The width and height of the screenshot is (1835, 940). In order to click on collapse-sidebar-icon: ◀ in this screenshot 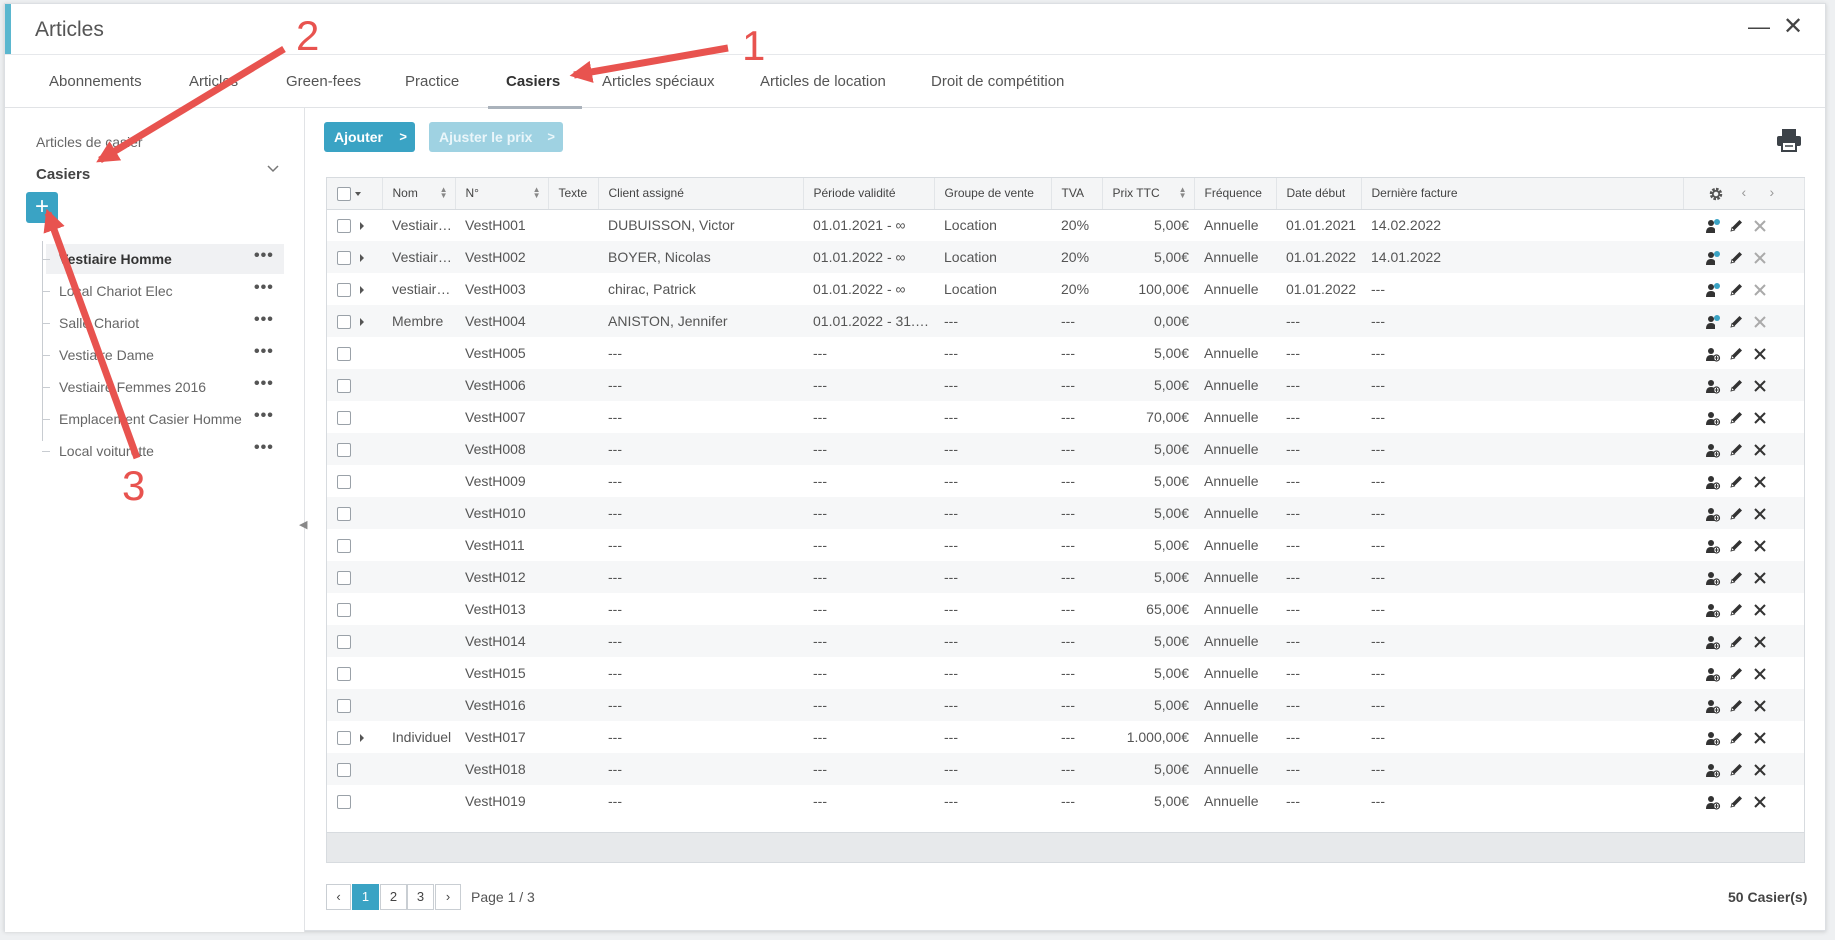, I will do `click(303, 524)`.